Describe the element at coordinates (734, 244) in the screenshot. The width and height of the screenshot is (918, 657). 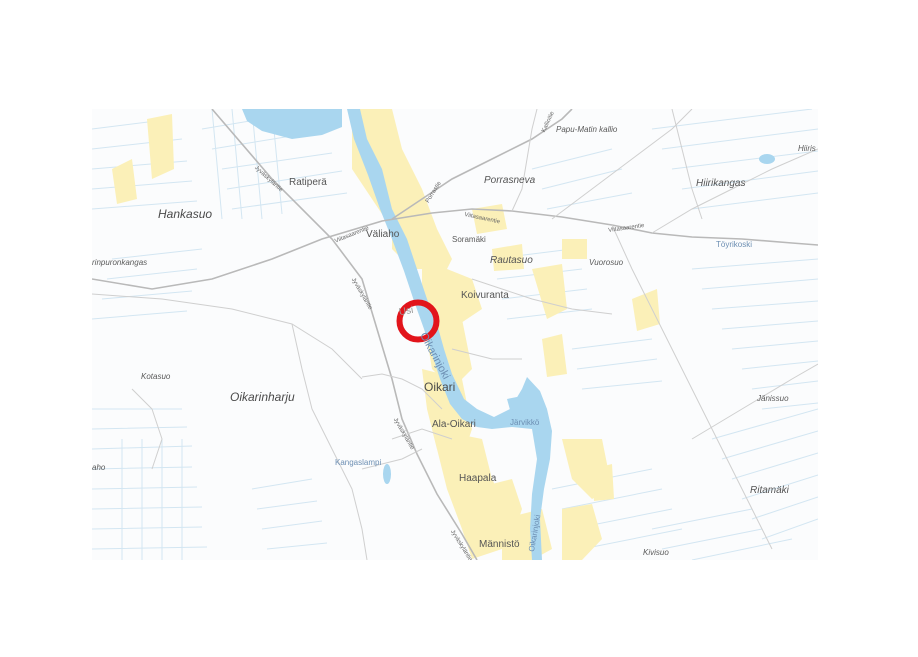
I see `label-toyrikoski: Töyrikoski` at that location.